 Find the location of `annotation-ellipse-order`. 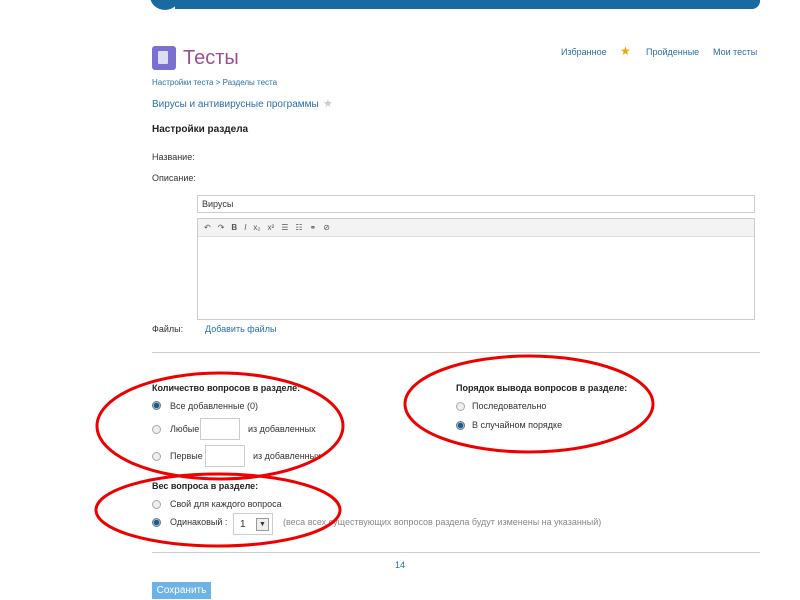

annotation-ellipse-order is located at coordinates (529, 404).